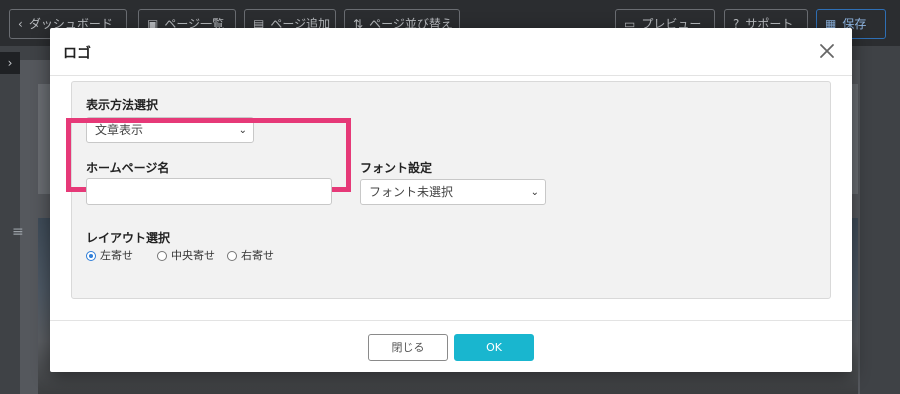  Describe the element at coordinates (494, 347) in the screenshot. I see `ok-button: OK` at that location.